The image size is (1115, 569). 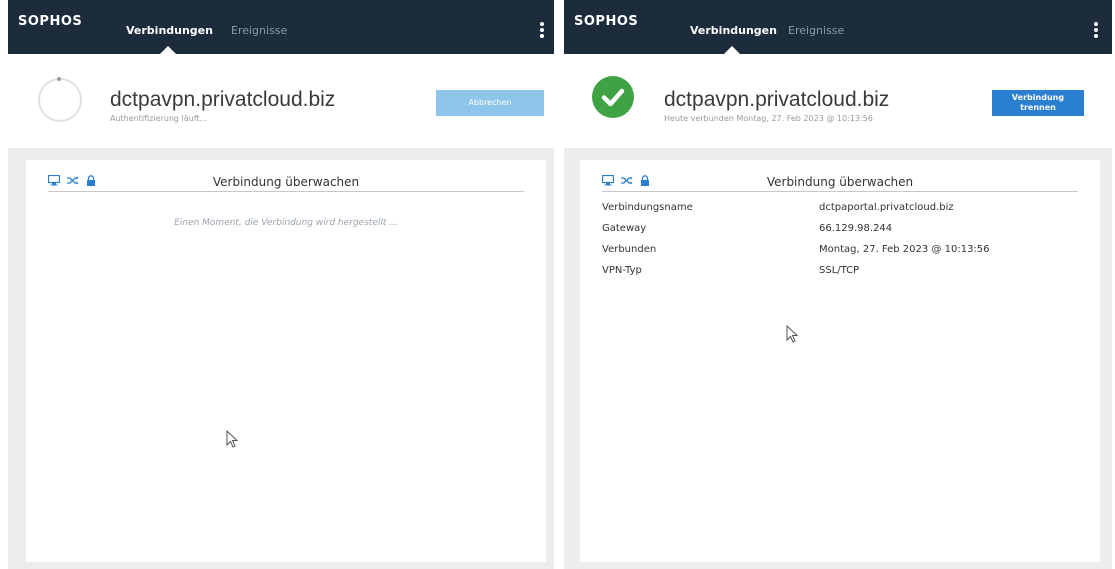 What do you see at coordinates (904, 249) in the screenshot?
I see `detail-value: Montag, 27. Feb 2023 @ 10:13:56` at bounding box center [904, 249].